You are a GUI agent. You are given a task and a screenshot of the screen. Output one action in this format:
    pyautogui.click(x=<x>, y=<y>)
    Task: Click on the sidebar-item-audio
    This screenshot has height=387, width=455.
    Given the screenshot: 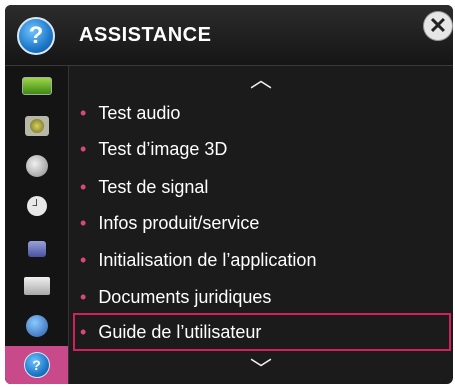 What is the action you would take?
    pyautogui.click(x=36, y=126)
    